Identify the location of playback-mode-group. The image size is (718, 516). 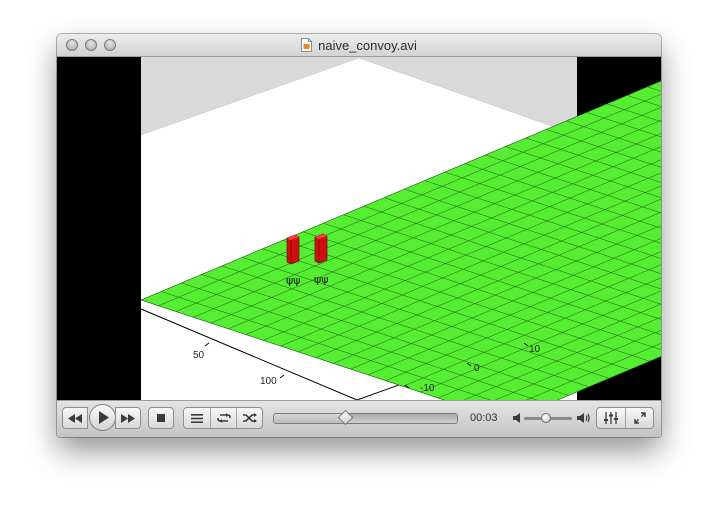
(223, 418).